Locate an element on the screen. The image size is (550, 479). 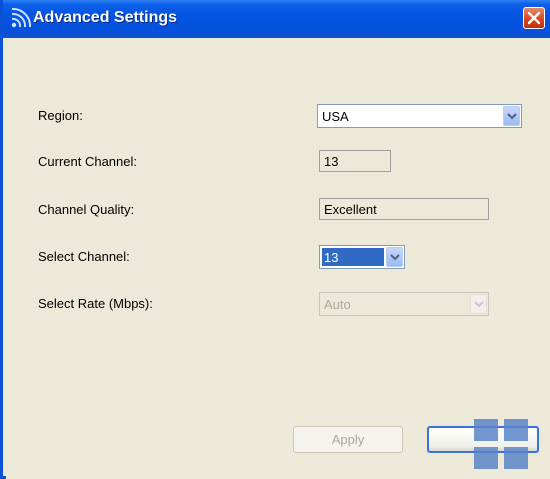
select-channel-dropdown-button is located at coordinates (394, 257).